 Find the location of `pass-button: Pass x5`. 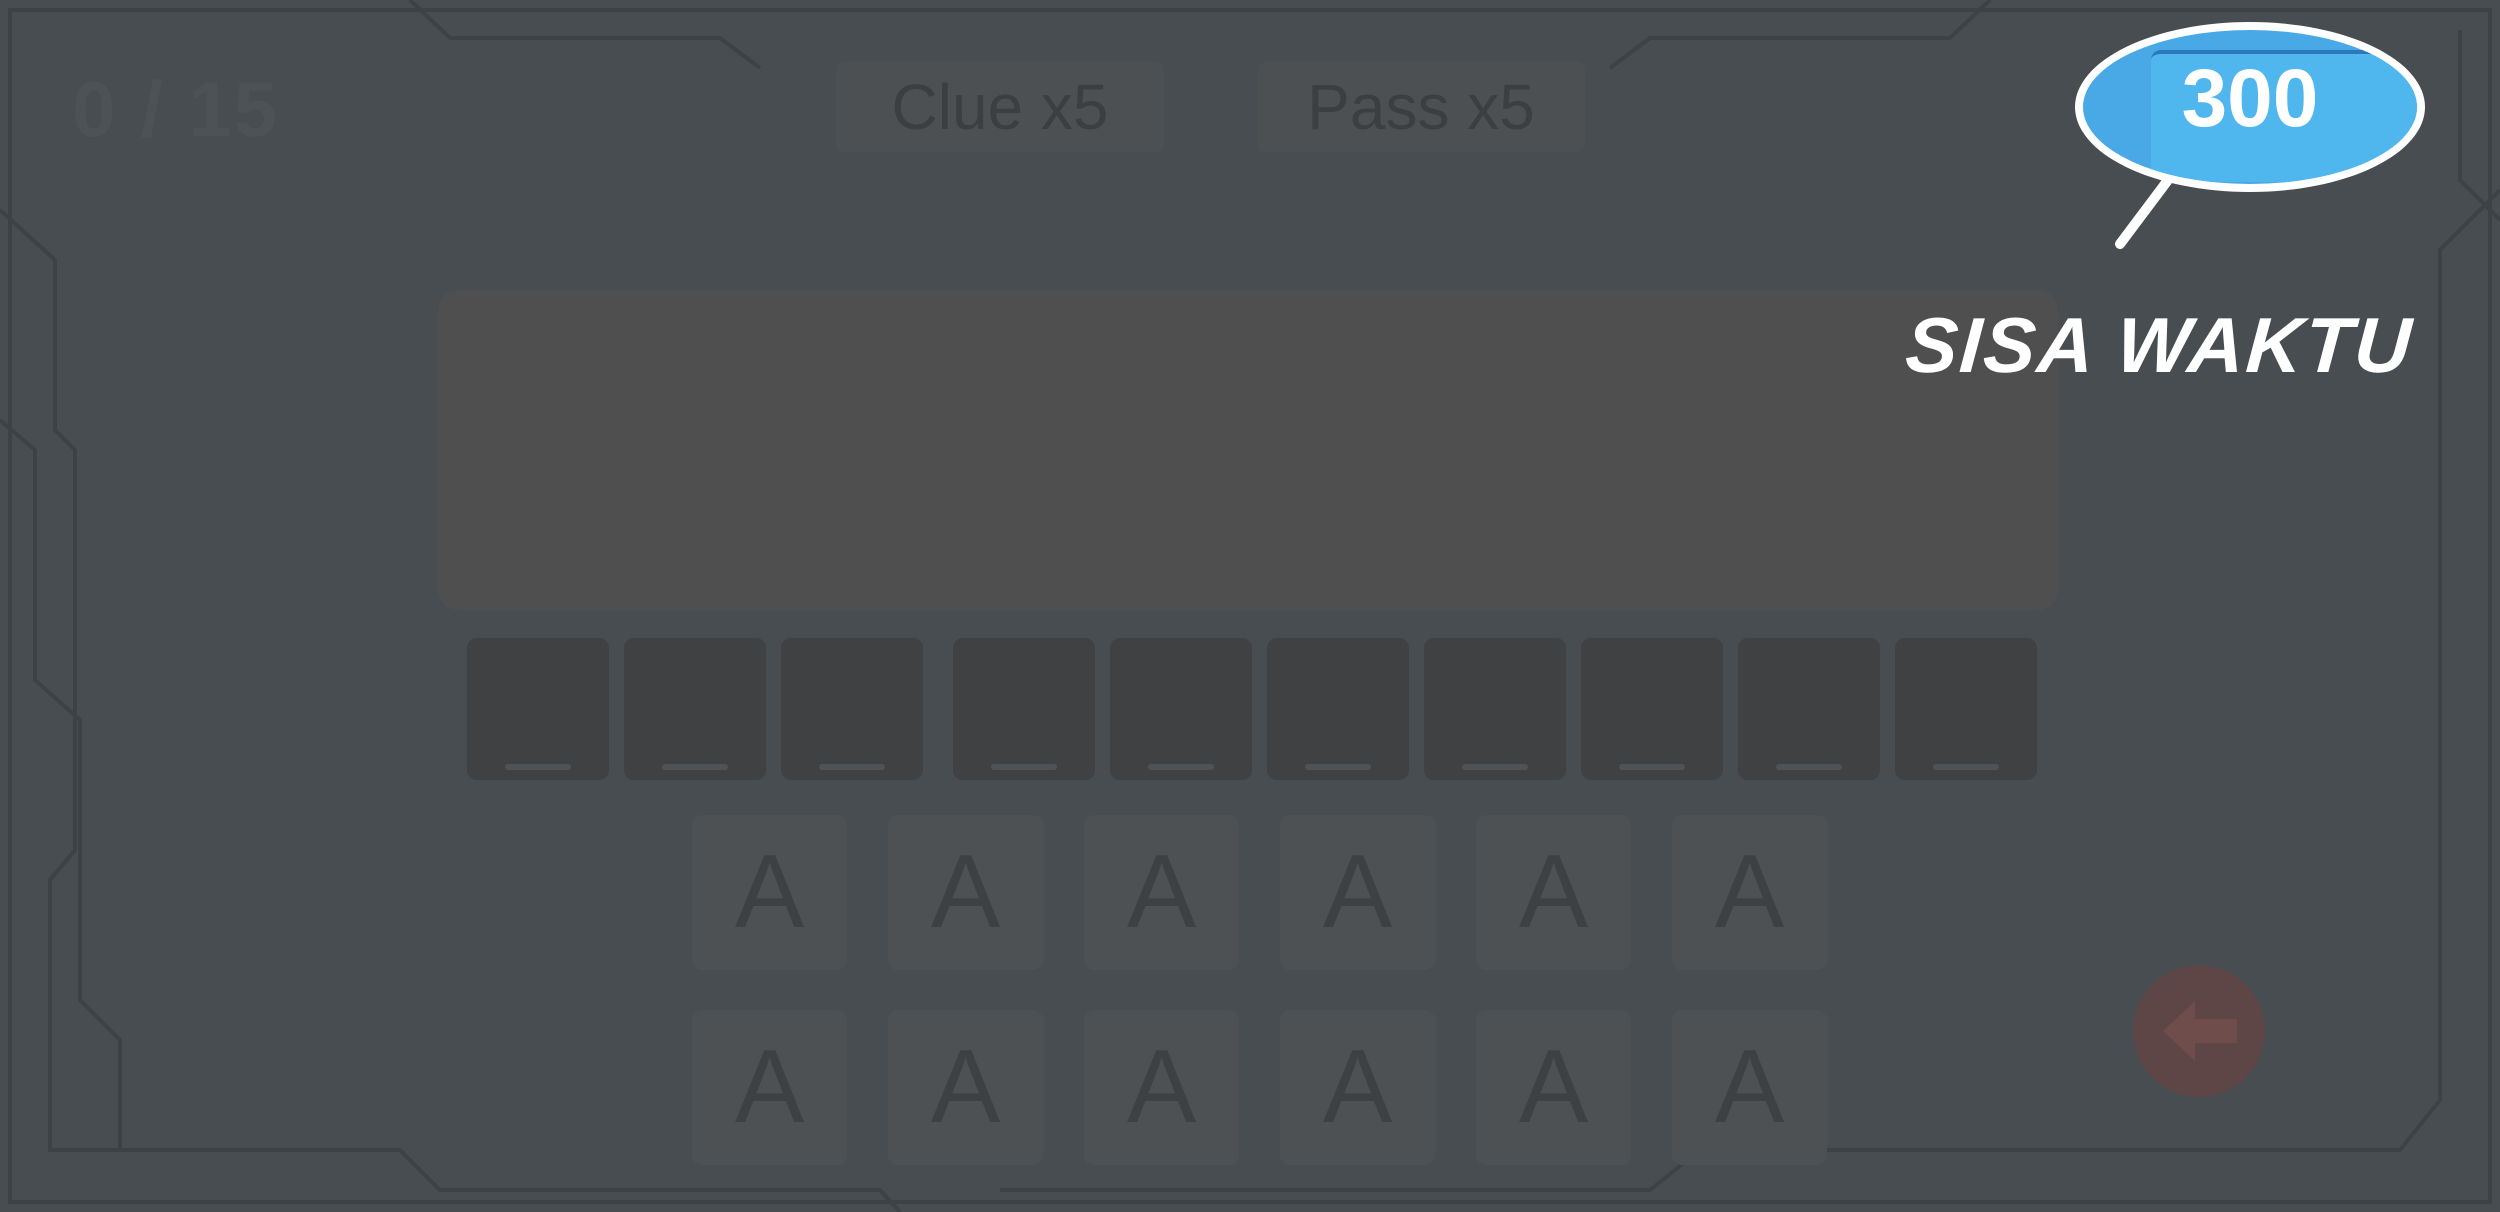

pass-button: Pass x5 is located at coordinates (1421, 107).